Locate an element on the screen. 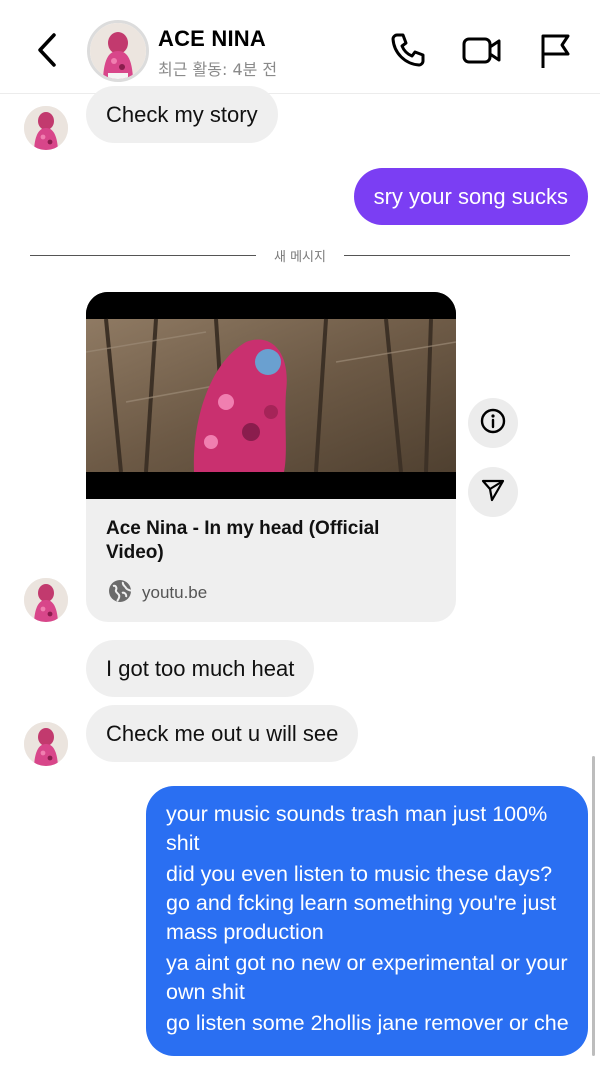 The height and width of the screenshot is (1091, 600). flag-icon is located at coordinates (556, 50).